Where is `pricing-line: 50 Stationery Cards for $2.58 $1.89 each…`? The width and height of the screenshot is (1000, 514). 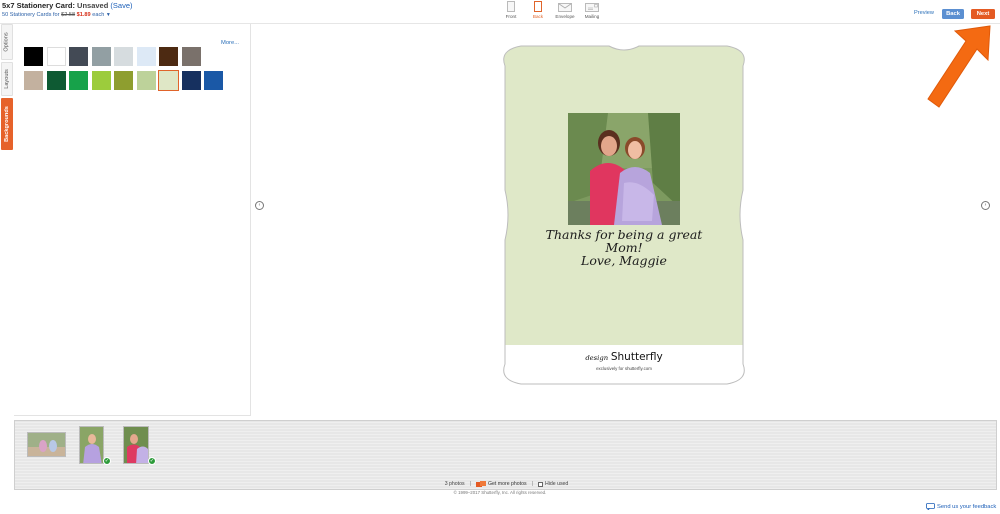
pricing-line: 50 Stationery Cards for $2.58 $1.89 each… is located at coordinates (56, 15).